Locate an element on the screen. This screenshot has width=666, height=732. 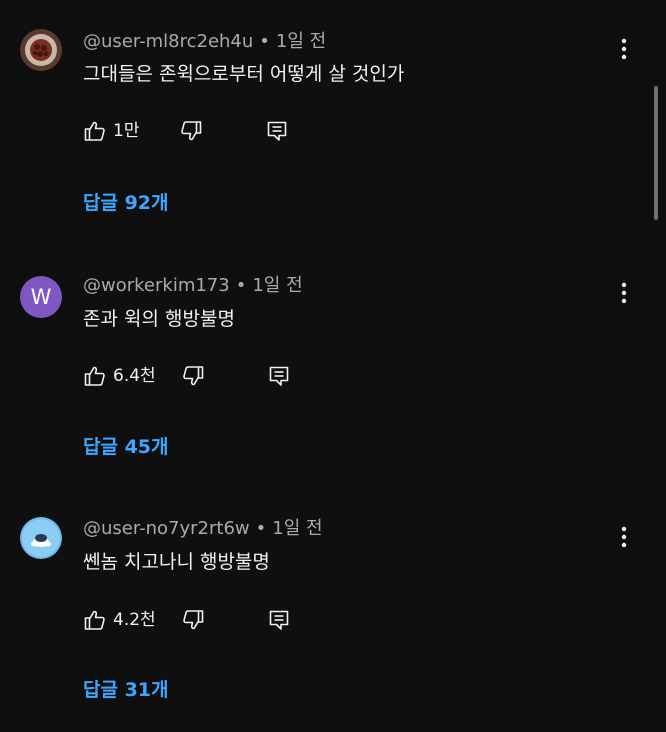
comment-actions: 1만 is located at coordinates (233, 131).